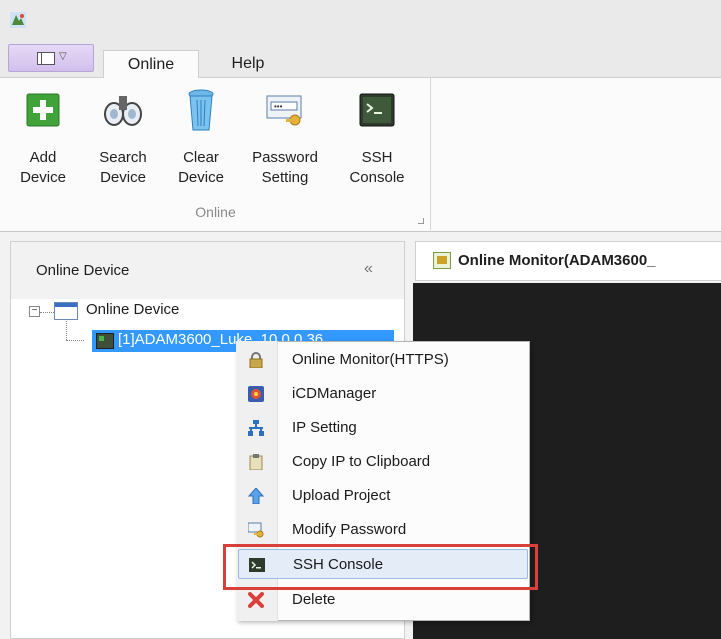  What do you see at coordinates (377, 110) in the screenshot?
I see `terminal-icon` at bounding box center [377, 110].